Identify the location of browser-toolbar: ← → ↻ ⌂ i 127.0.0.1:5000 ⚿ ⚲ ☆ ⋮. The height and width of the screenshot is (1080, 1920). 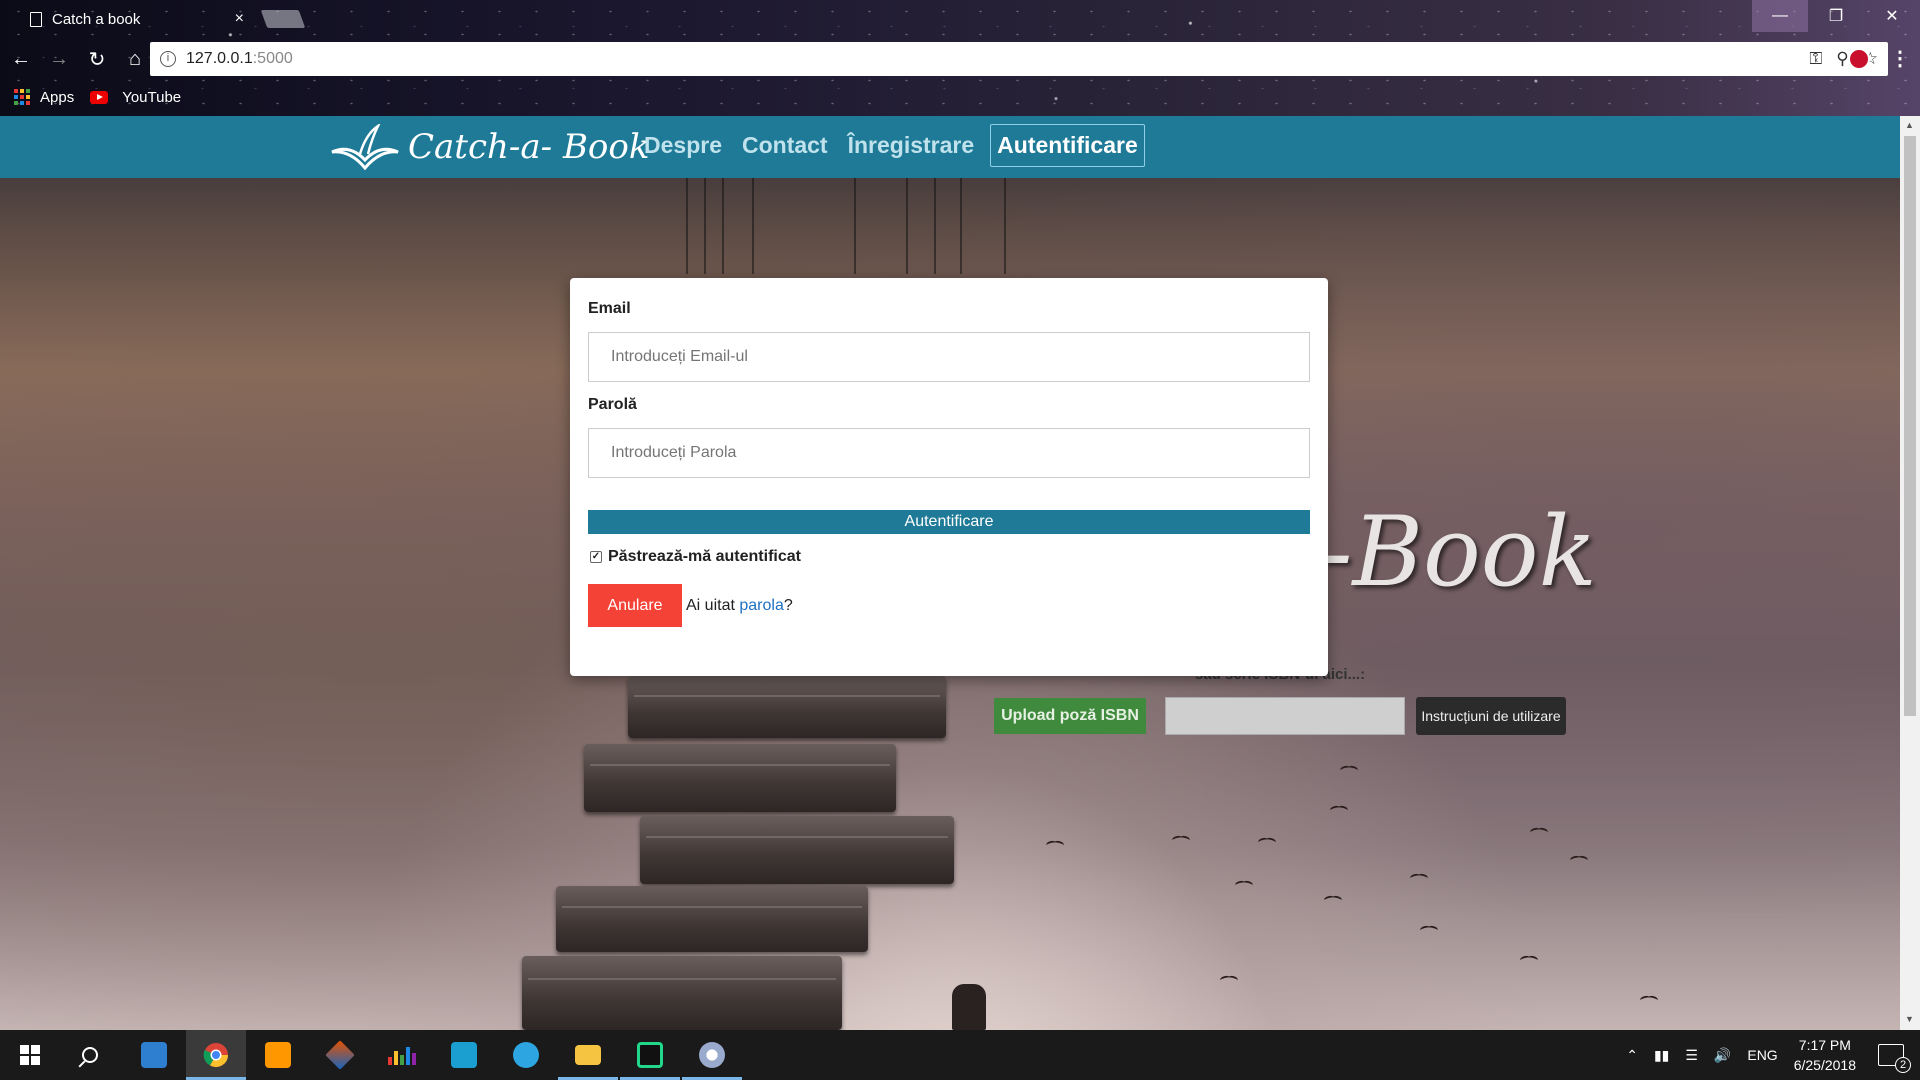
(960, 59).